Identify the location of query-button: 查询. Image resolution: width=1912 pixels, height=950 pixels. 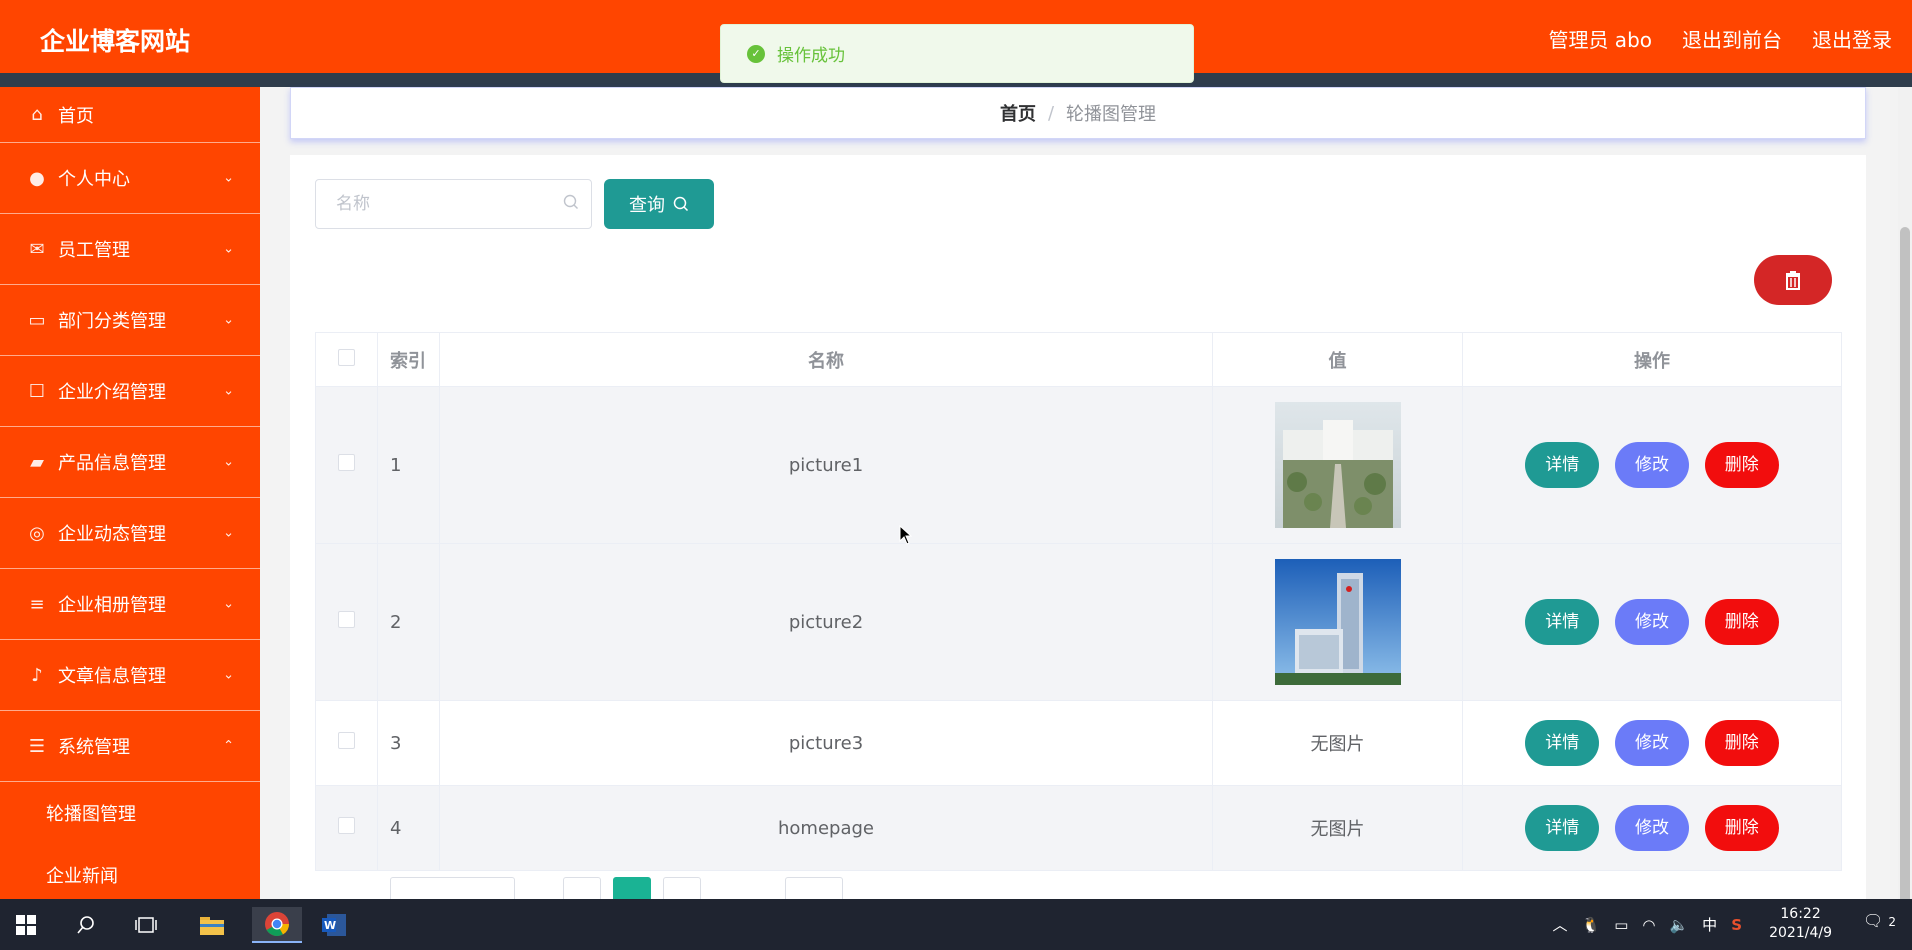
(659, 204).